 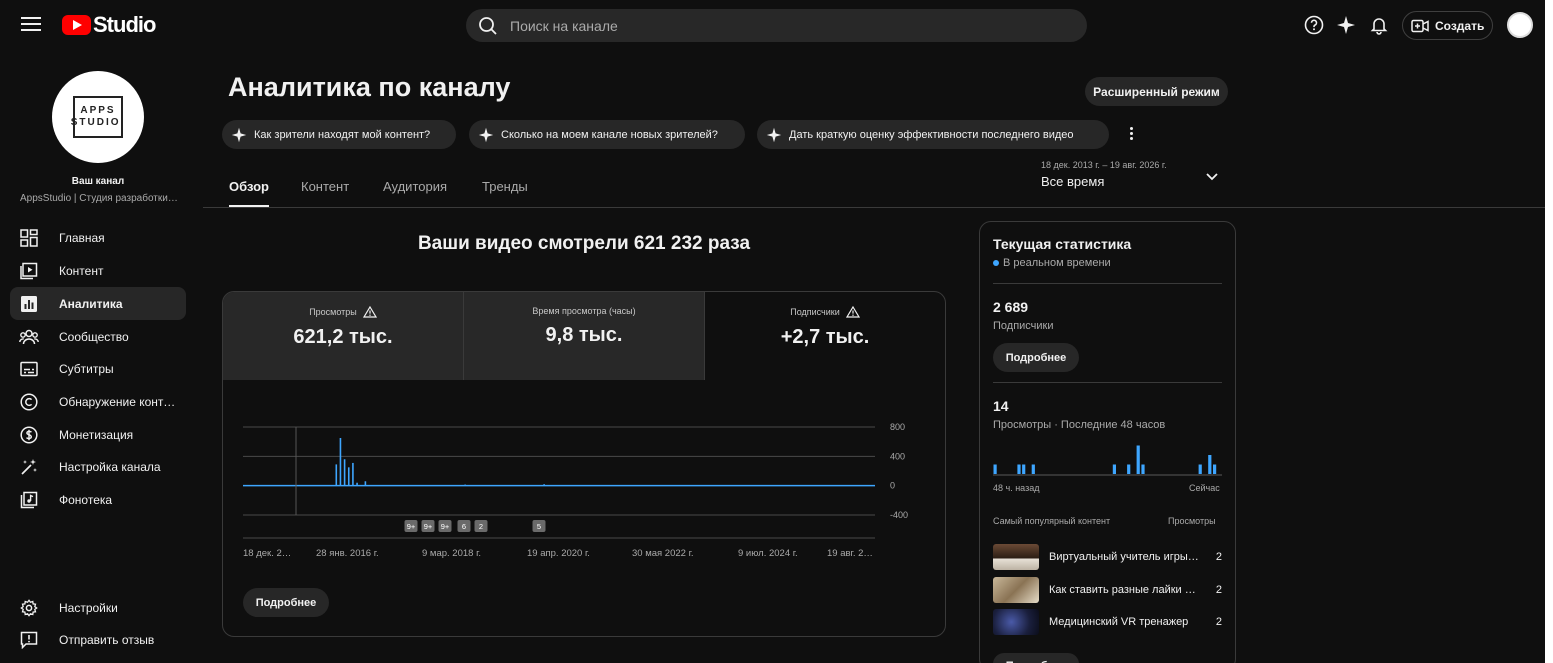 What do you see at coordinates (31, 25) in the screenshot?
I see `menu-icon` at bounding box center [31, 25].